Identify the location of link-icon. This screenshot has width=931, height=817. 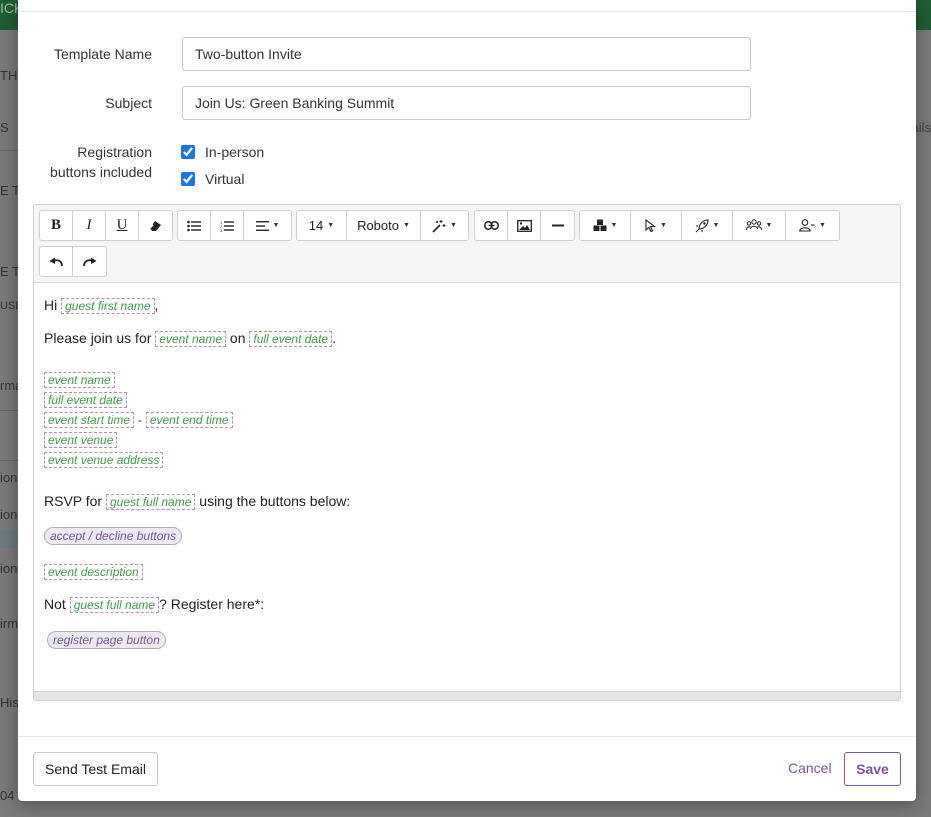
(491, 225).